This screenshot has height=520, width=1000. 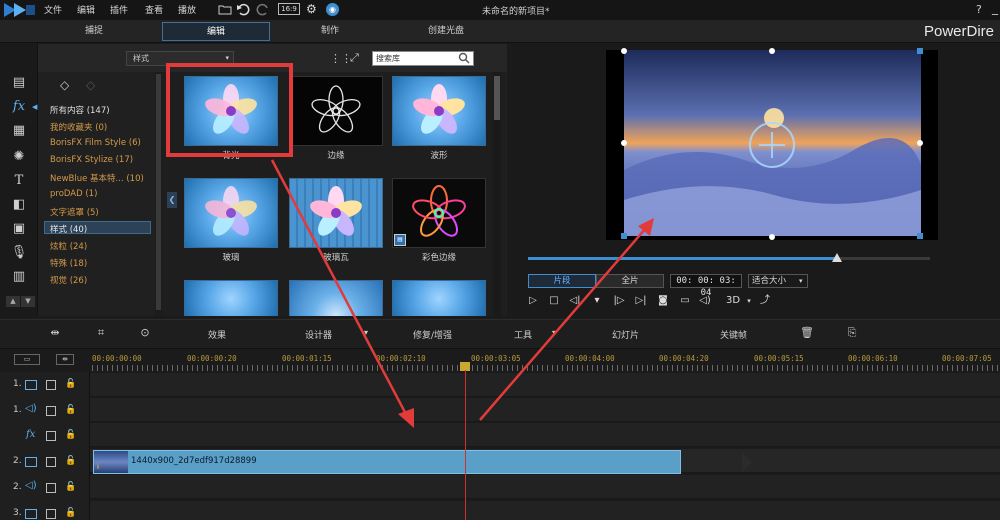 What do you see at coordinates (19, 253) in the screenshot?
I see `voiceover-mic-icon: 🎙` at bounding box center [19, 253].